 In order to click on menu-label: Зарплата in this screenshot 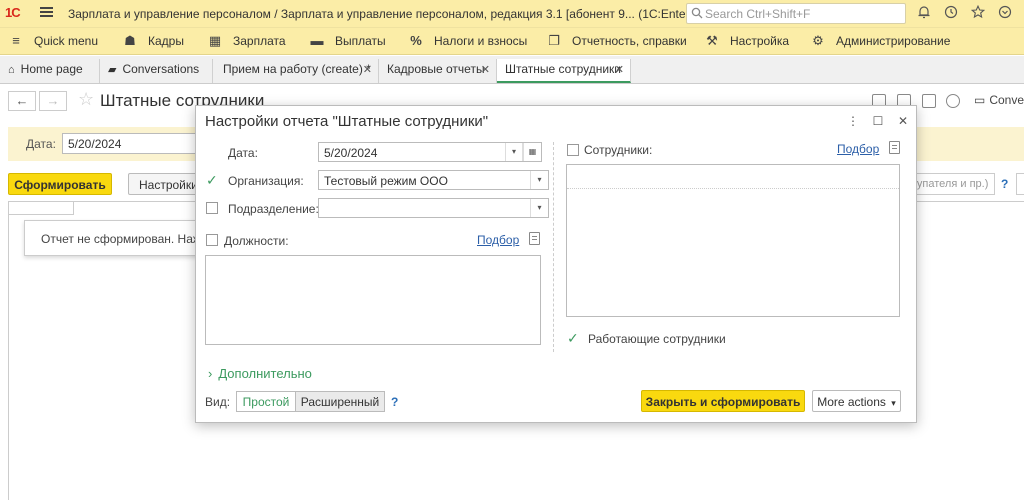, I will do `click(259, 41)`.